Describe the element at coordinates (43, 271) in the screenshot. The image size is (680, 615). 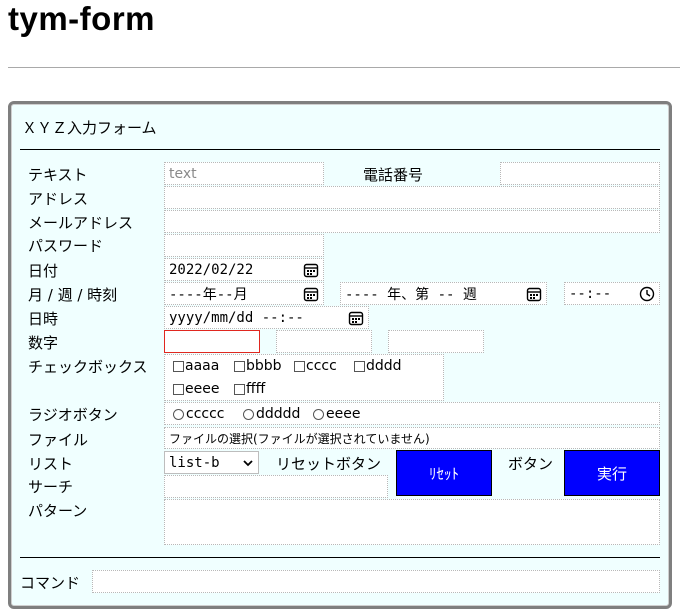
I see `date-label: 日付` at that location.